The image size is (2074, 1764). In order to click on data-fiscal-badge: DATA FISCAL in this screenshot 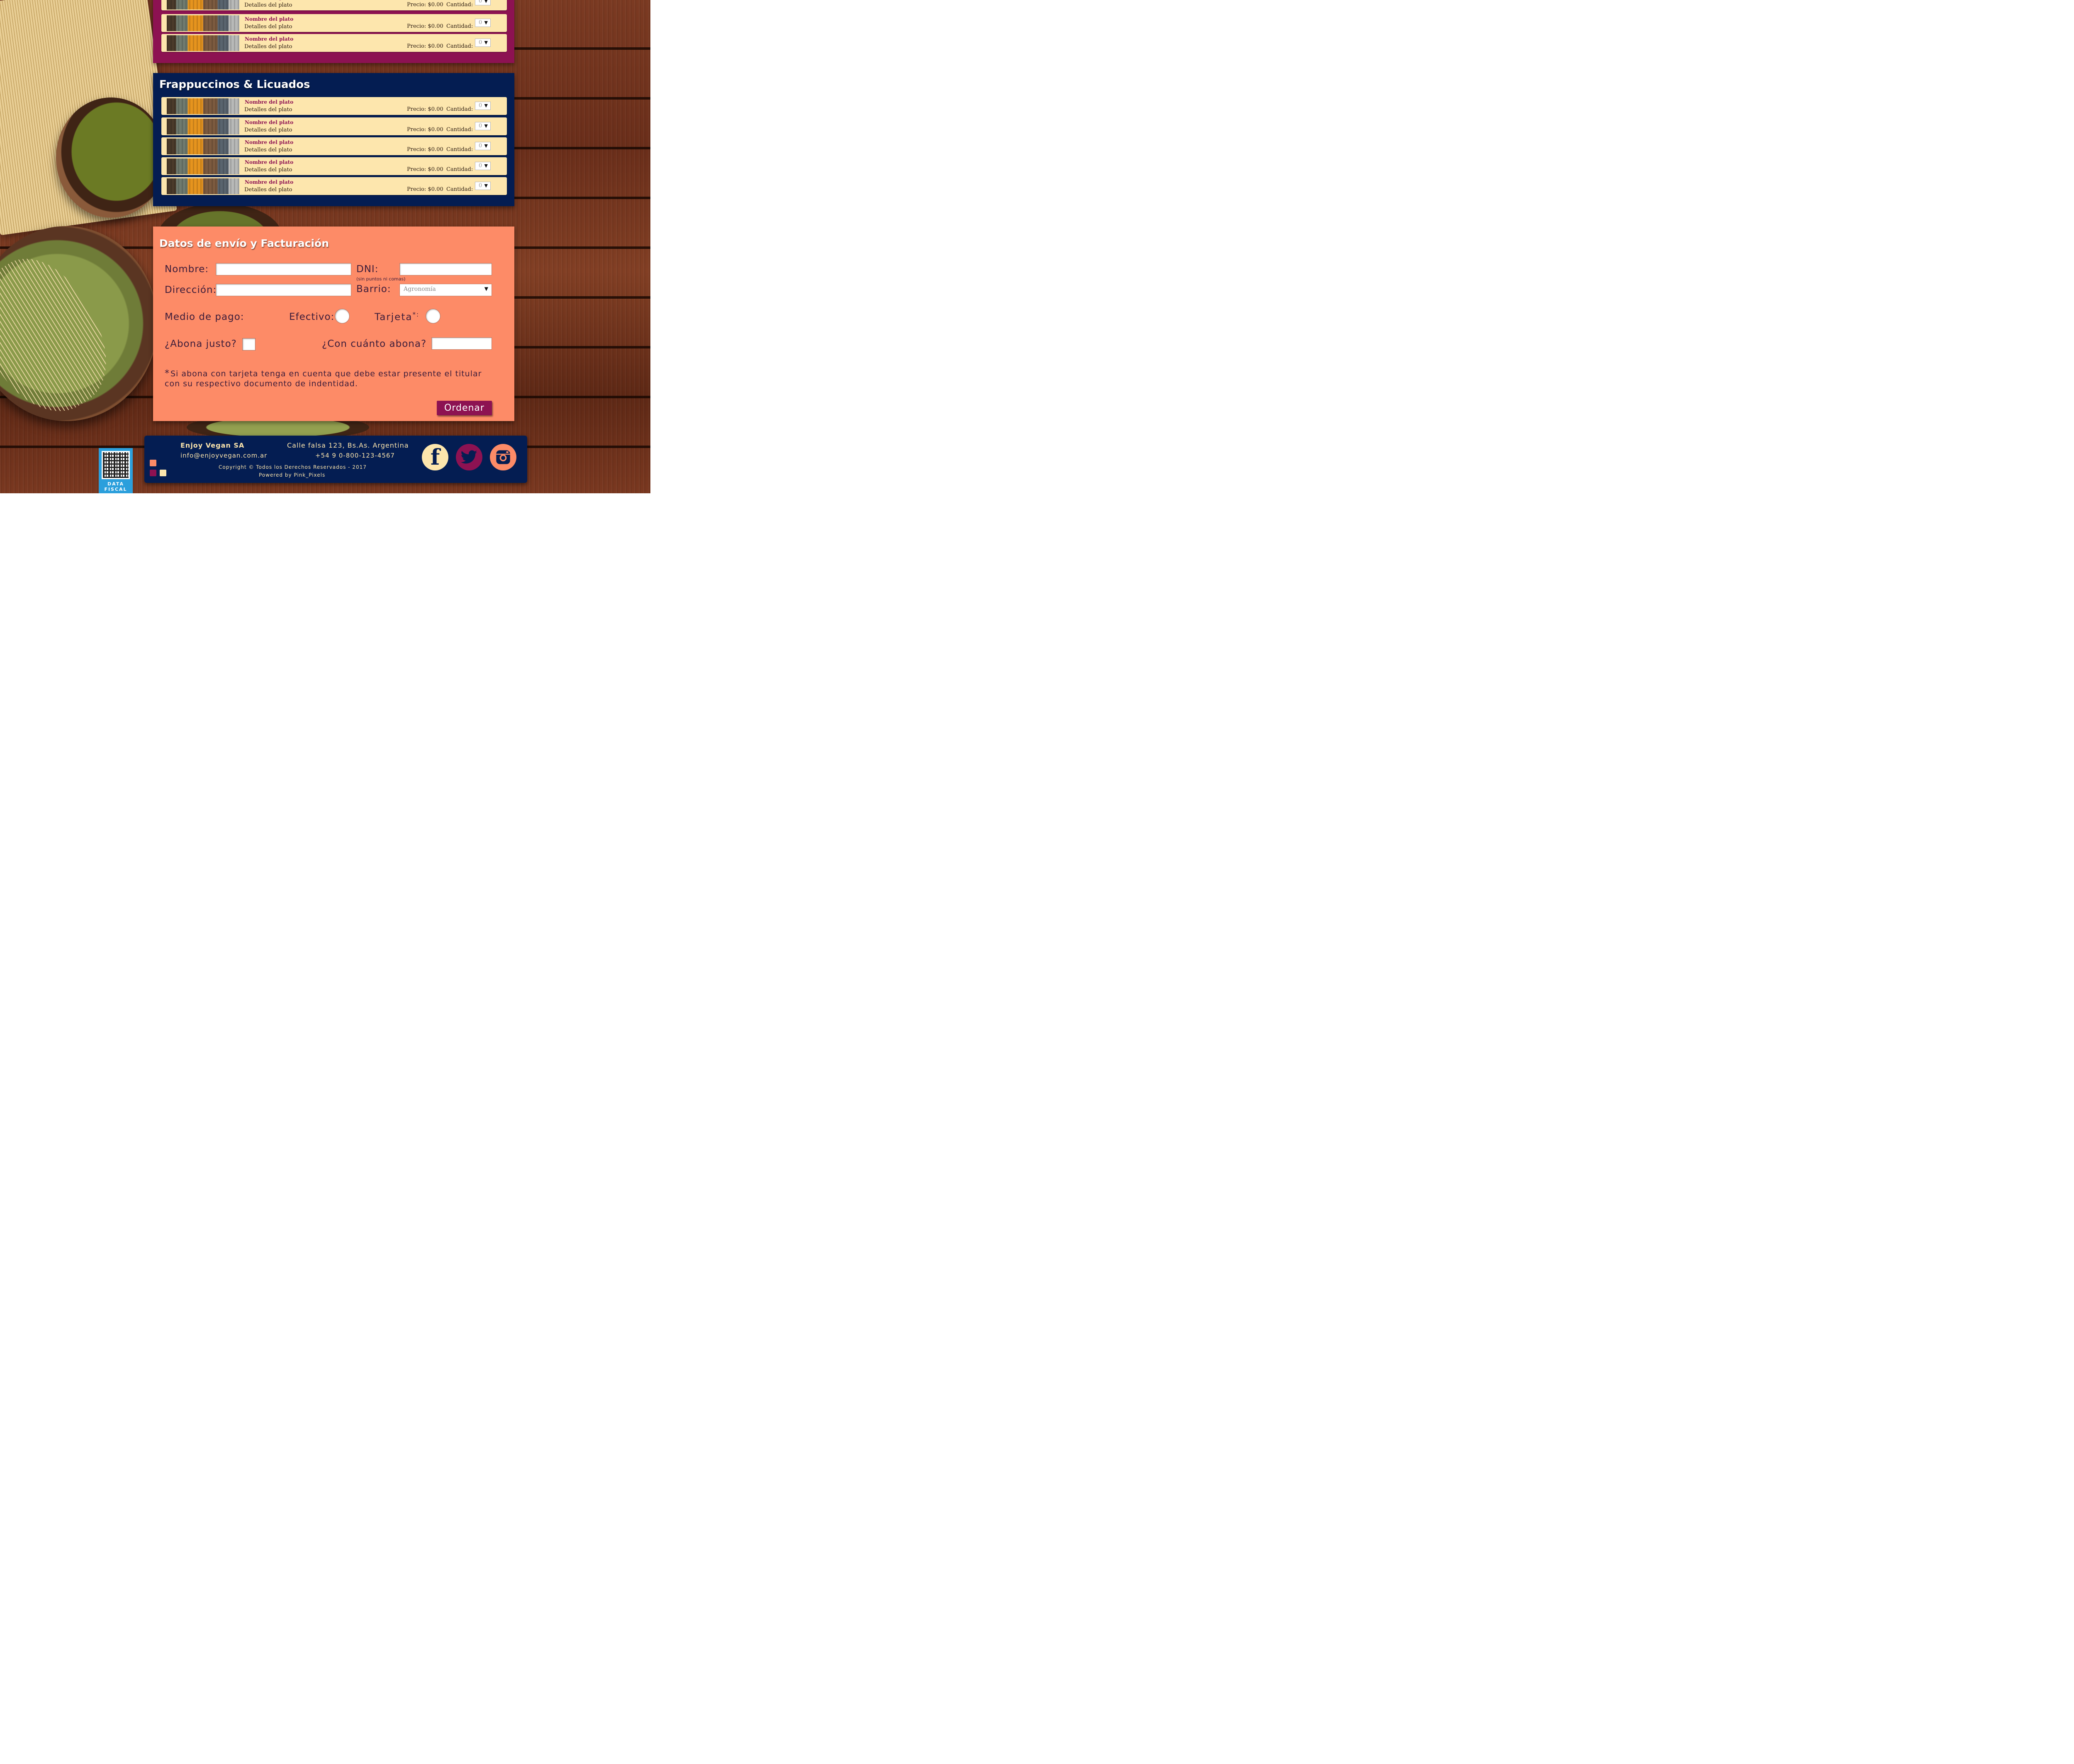, I will do `click(116, 470)`.